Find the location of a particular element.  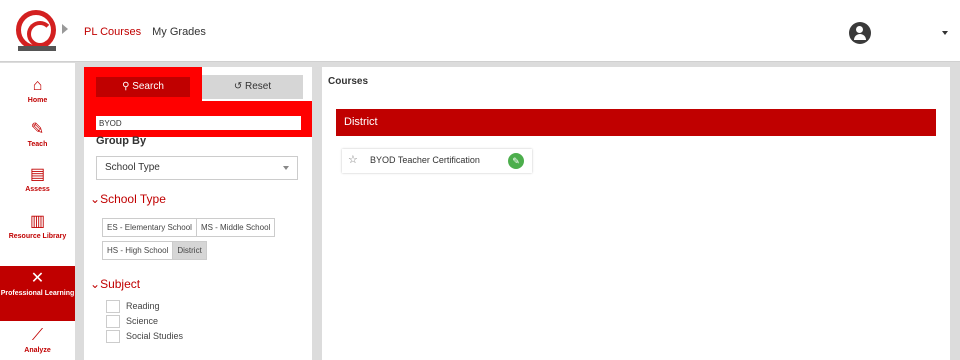

top-nav: PL Courses My Grades is located at coordinates (149, 32).